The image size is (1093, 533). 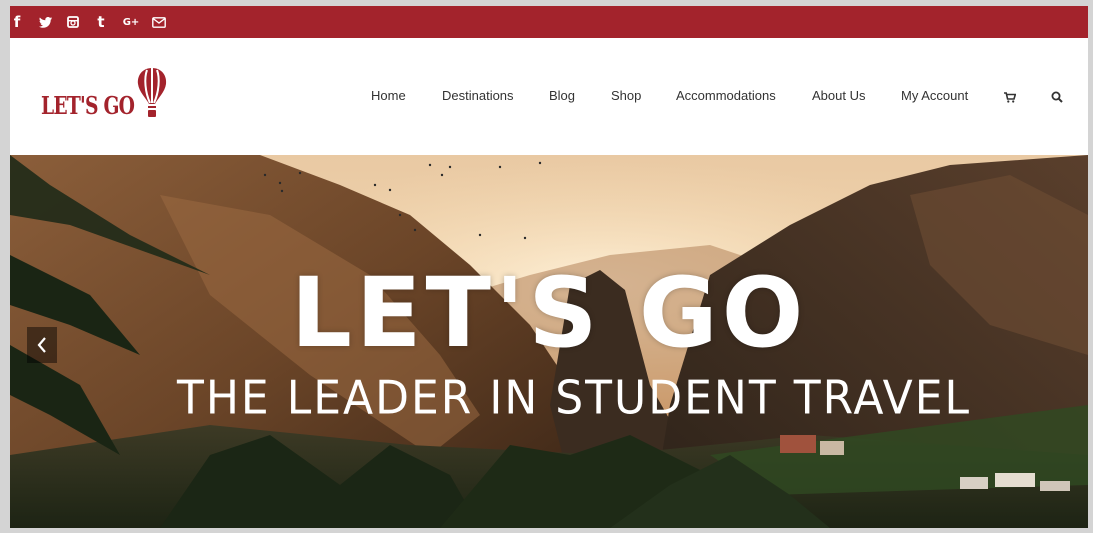 I want to click on nav-blog: Blog, so click(x=562, y=95).